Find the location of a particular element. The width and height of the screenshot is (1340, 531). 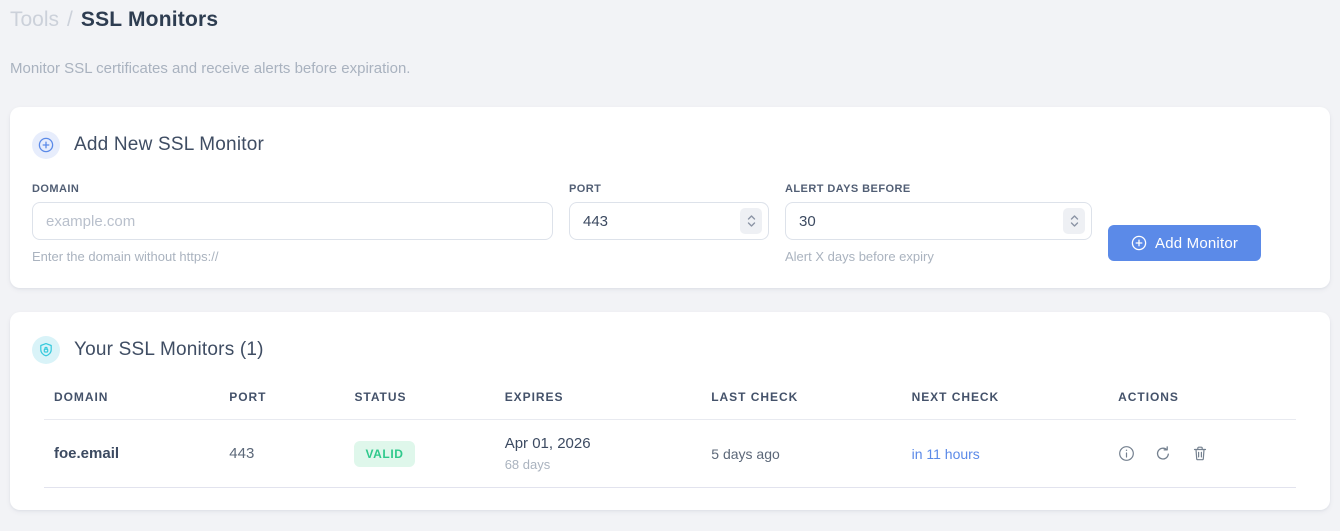

col-header-status: STATUS is located at coordinates (419, 398).